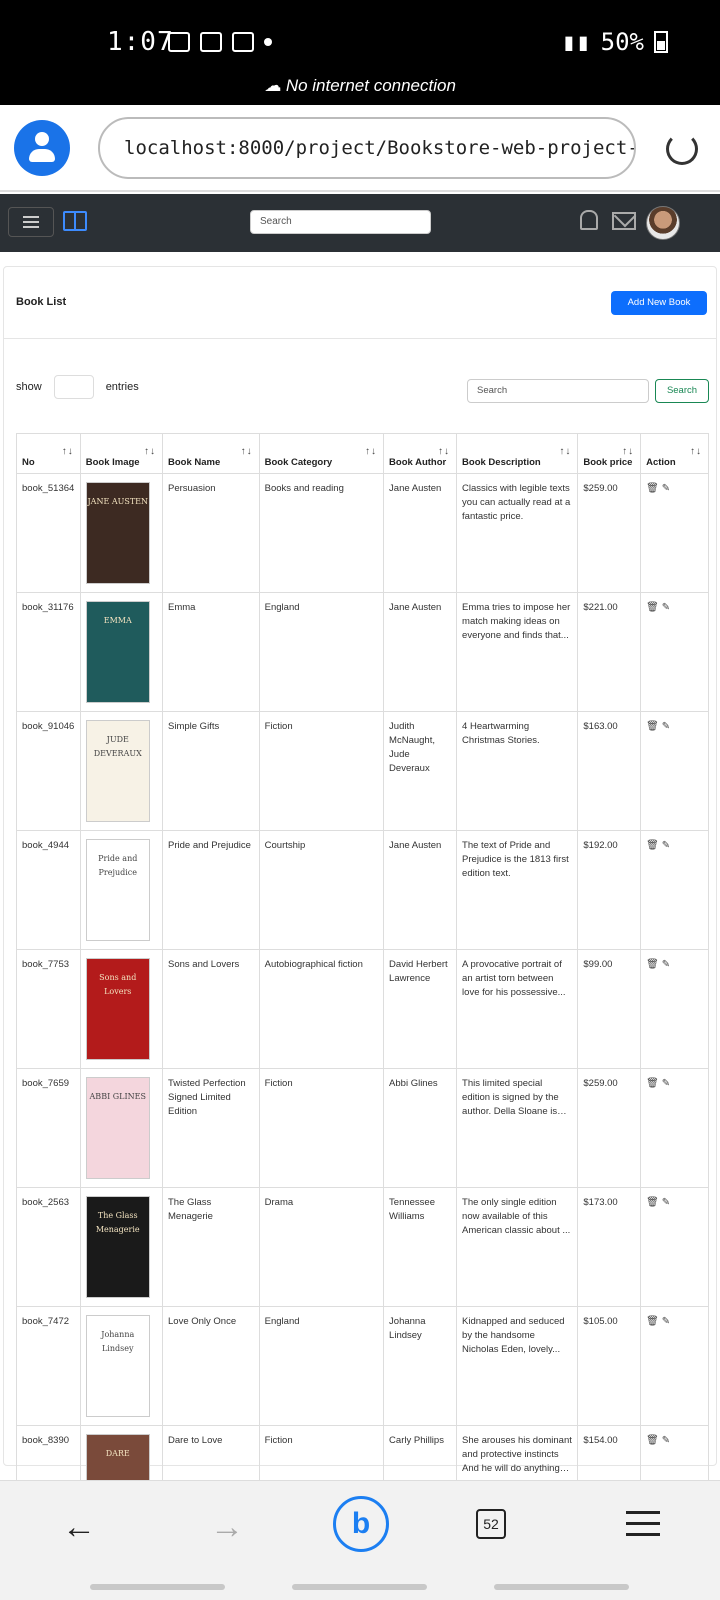  What do you see at coordinates (140, 42) in the screenshot?
I see `clock: 1:07` at bounding box center [140, 42].